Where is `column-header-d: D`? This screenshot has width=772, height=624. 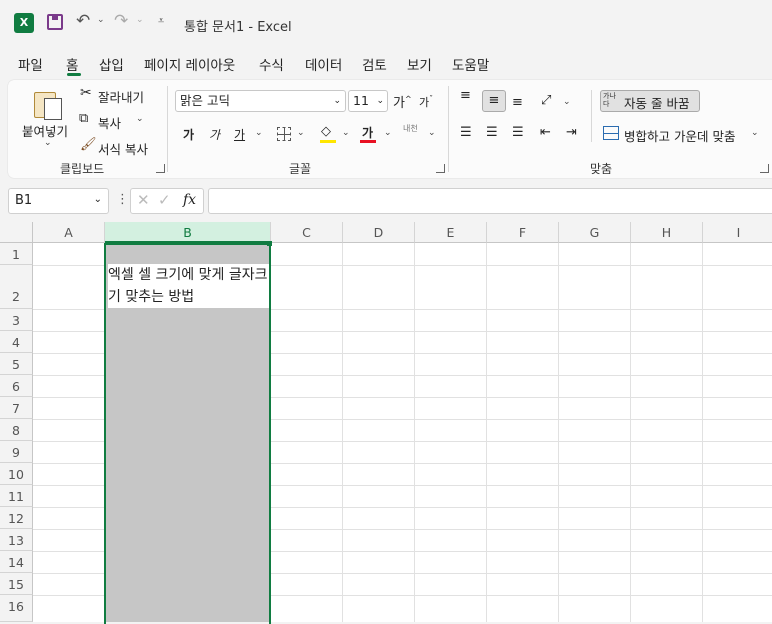 column-header-d: D is located at coordinates (379, 232).